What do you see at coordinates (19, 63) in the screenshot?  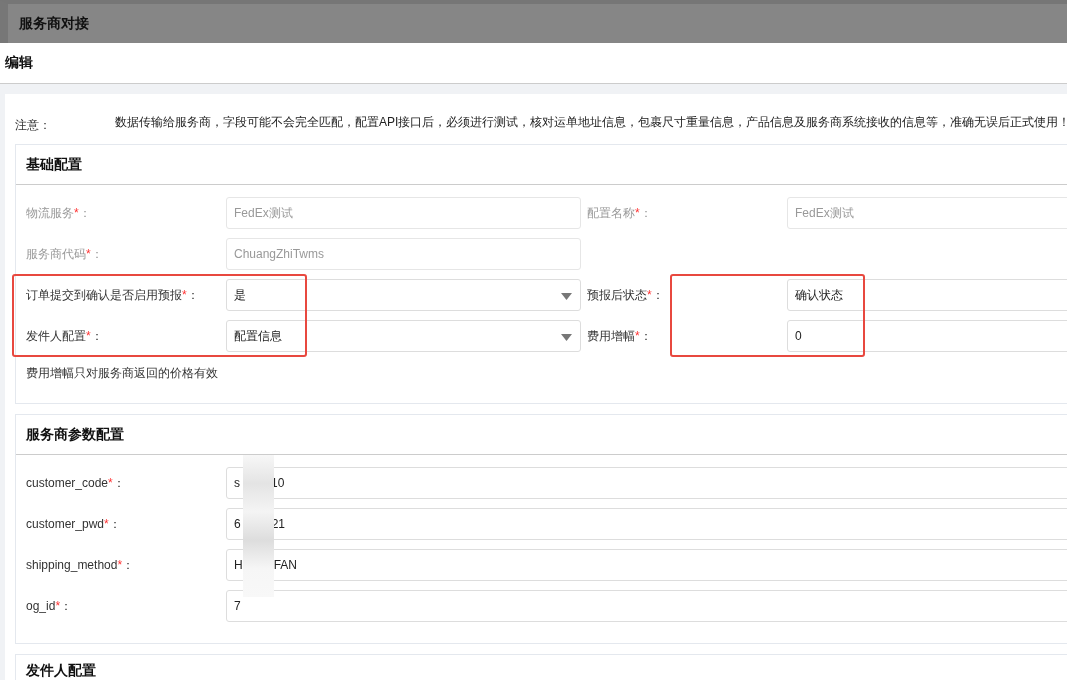 I see `edit-title: 编辑` at bounding box center [19, 63].